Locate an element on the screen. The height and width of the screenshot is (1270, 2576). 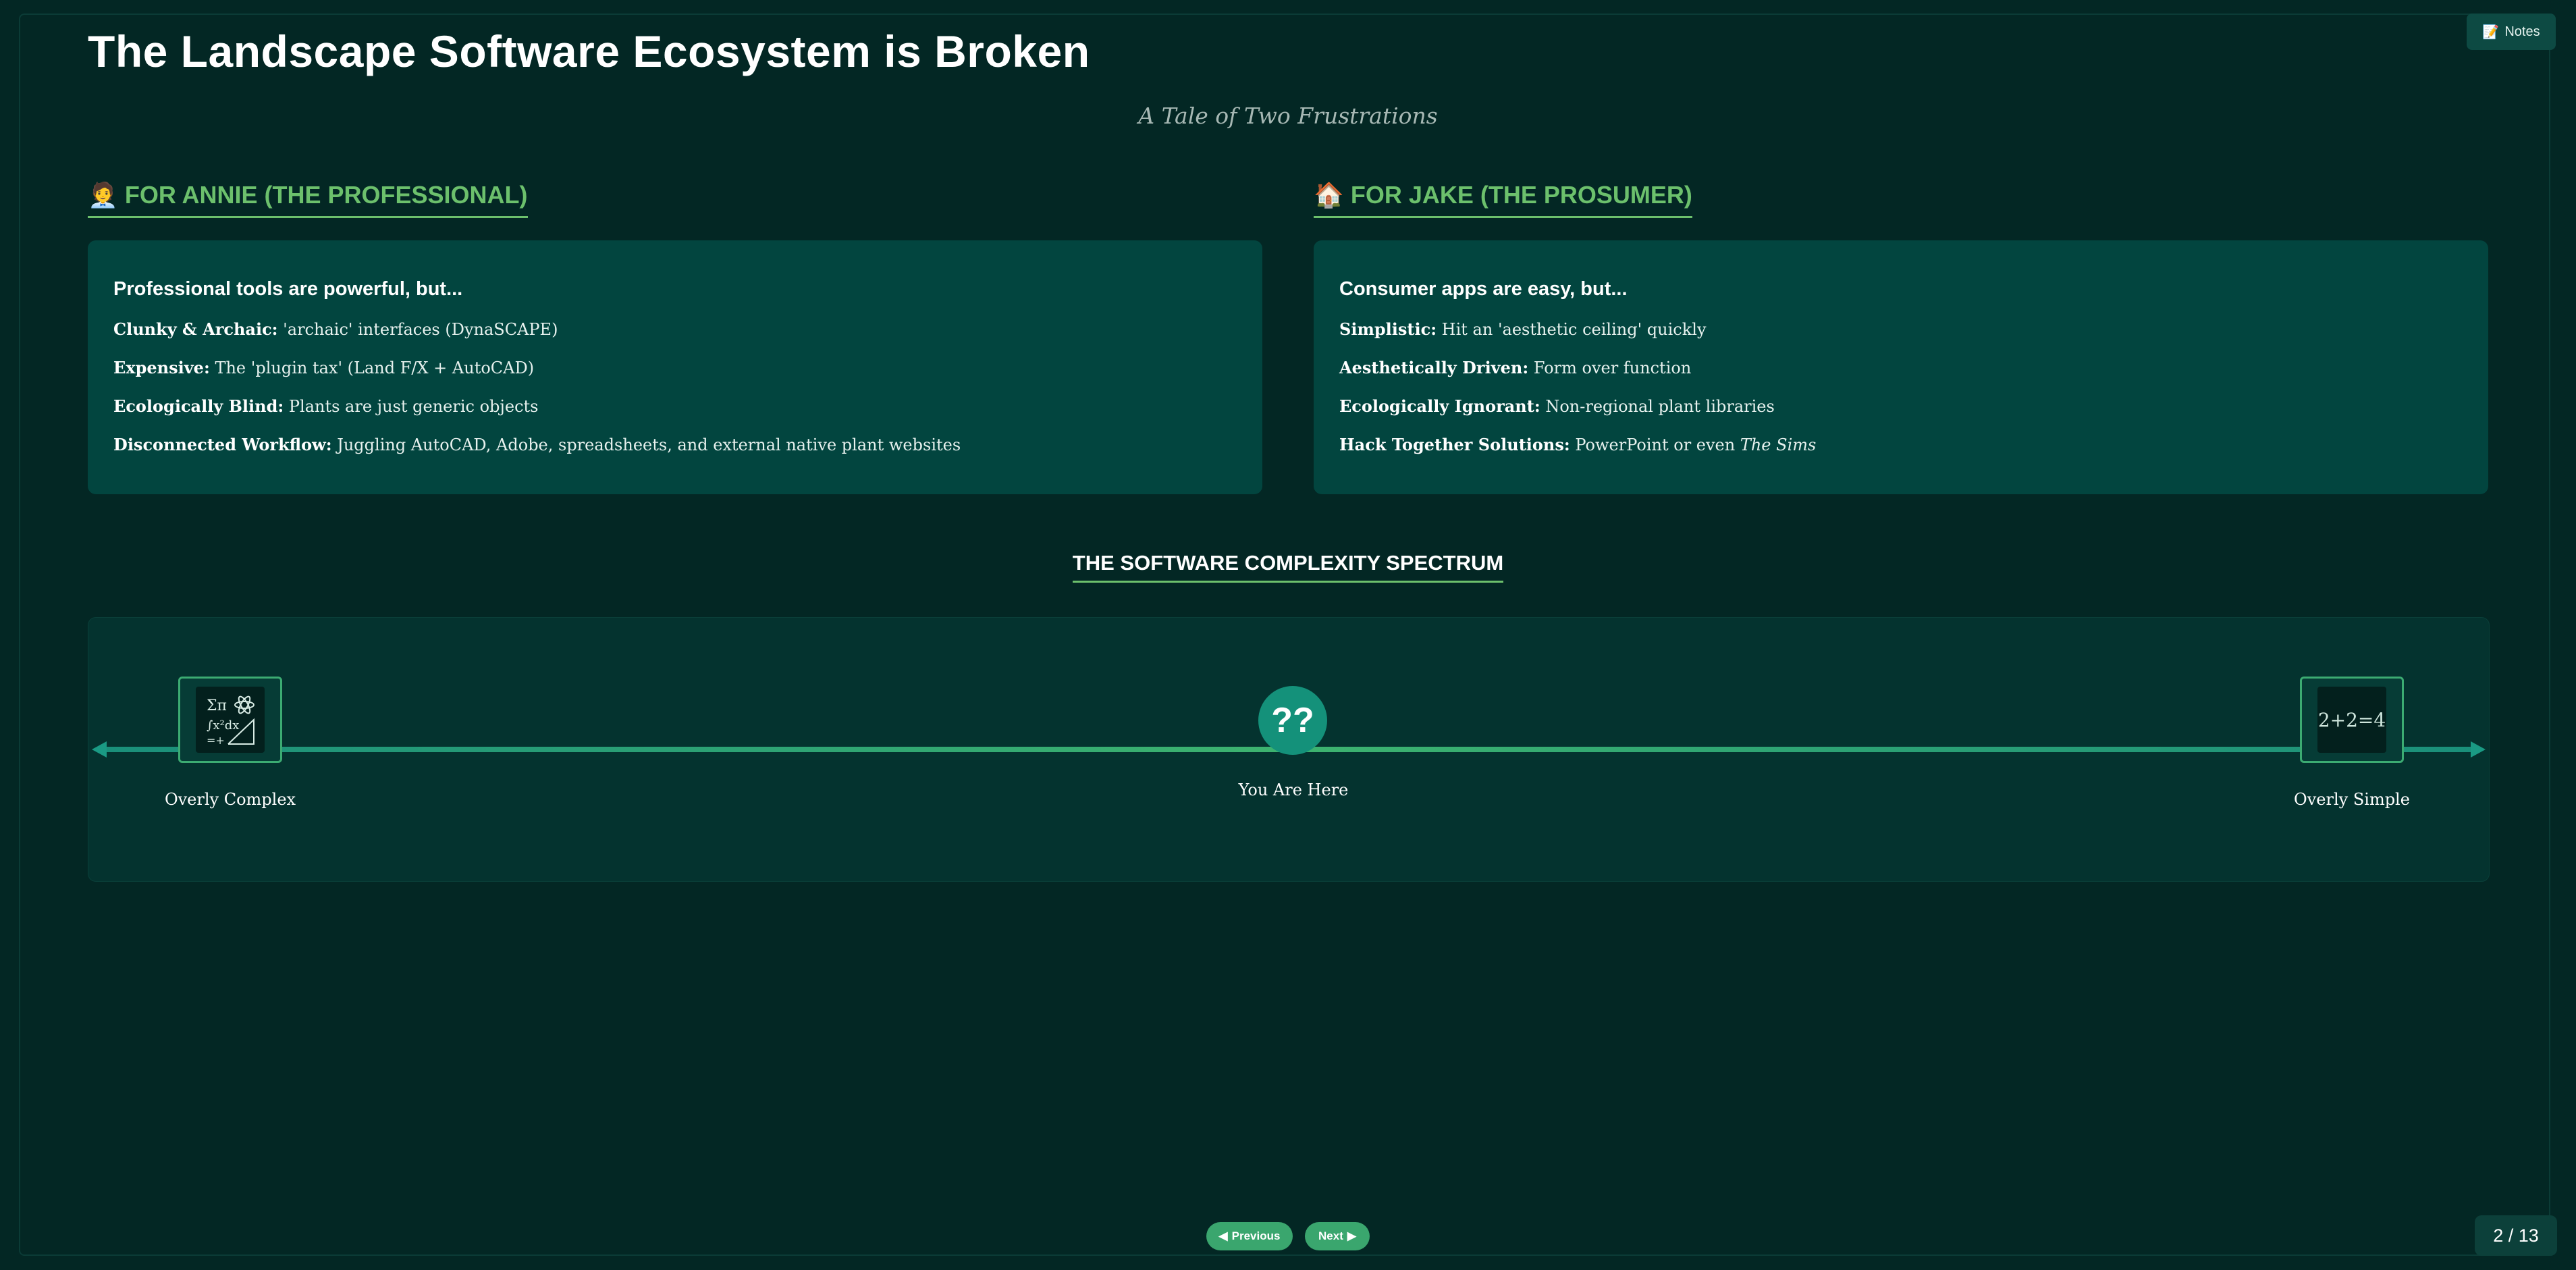
complex-math-drawing: Σπ ∫x²dx =+ is located at coordinates (230, 721).